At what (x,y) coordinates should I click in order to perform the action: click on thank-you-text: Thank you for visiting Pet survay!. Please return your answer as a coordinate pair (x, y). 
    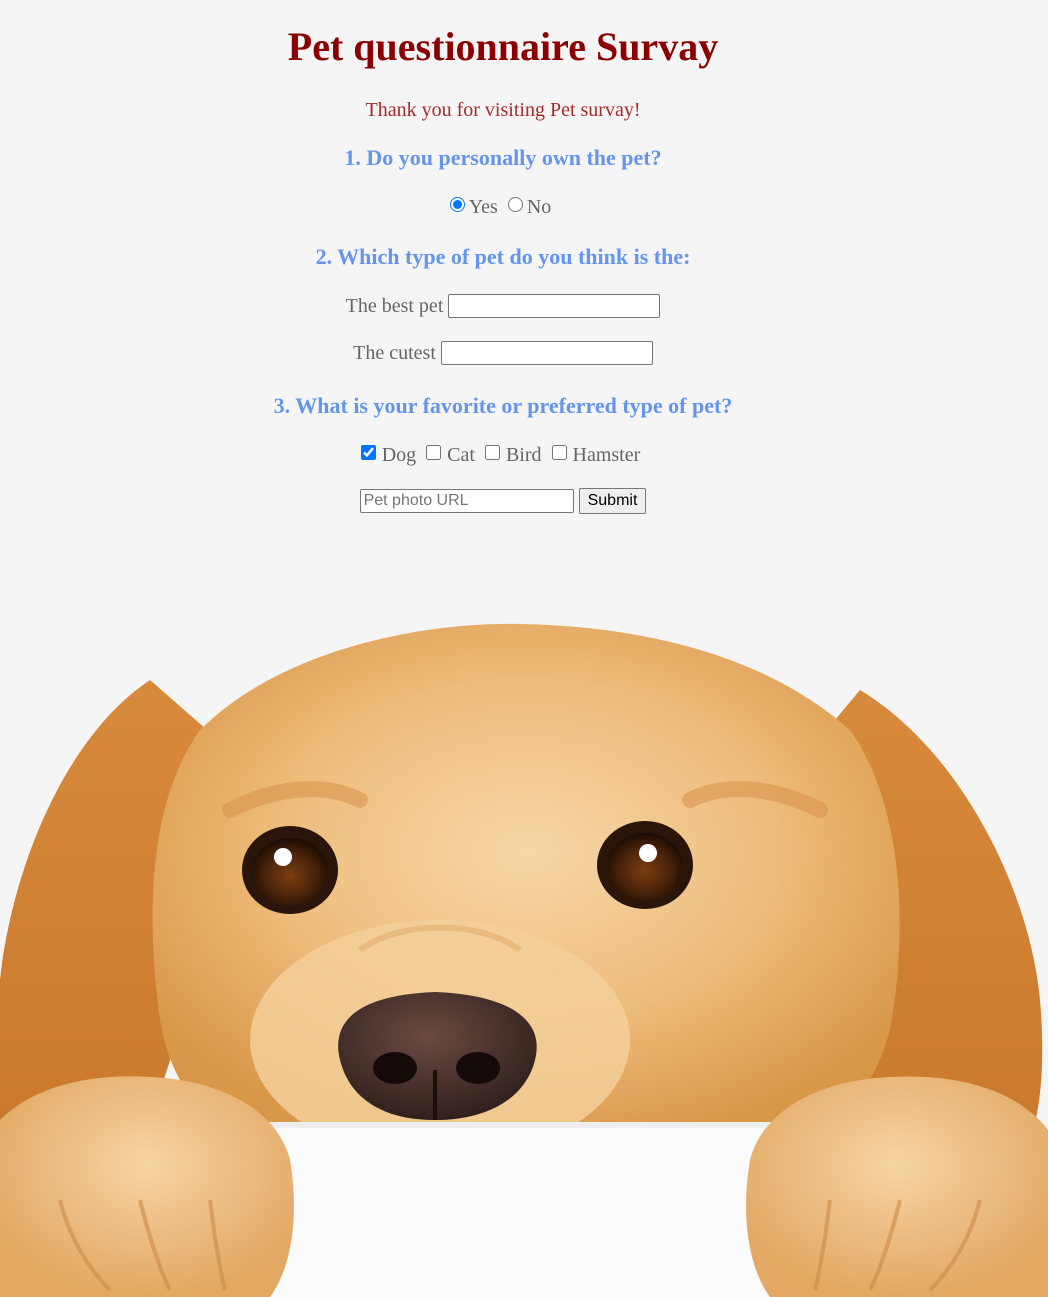
    Looking at the image, I should click on (503, 110).